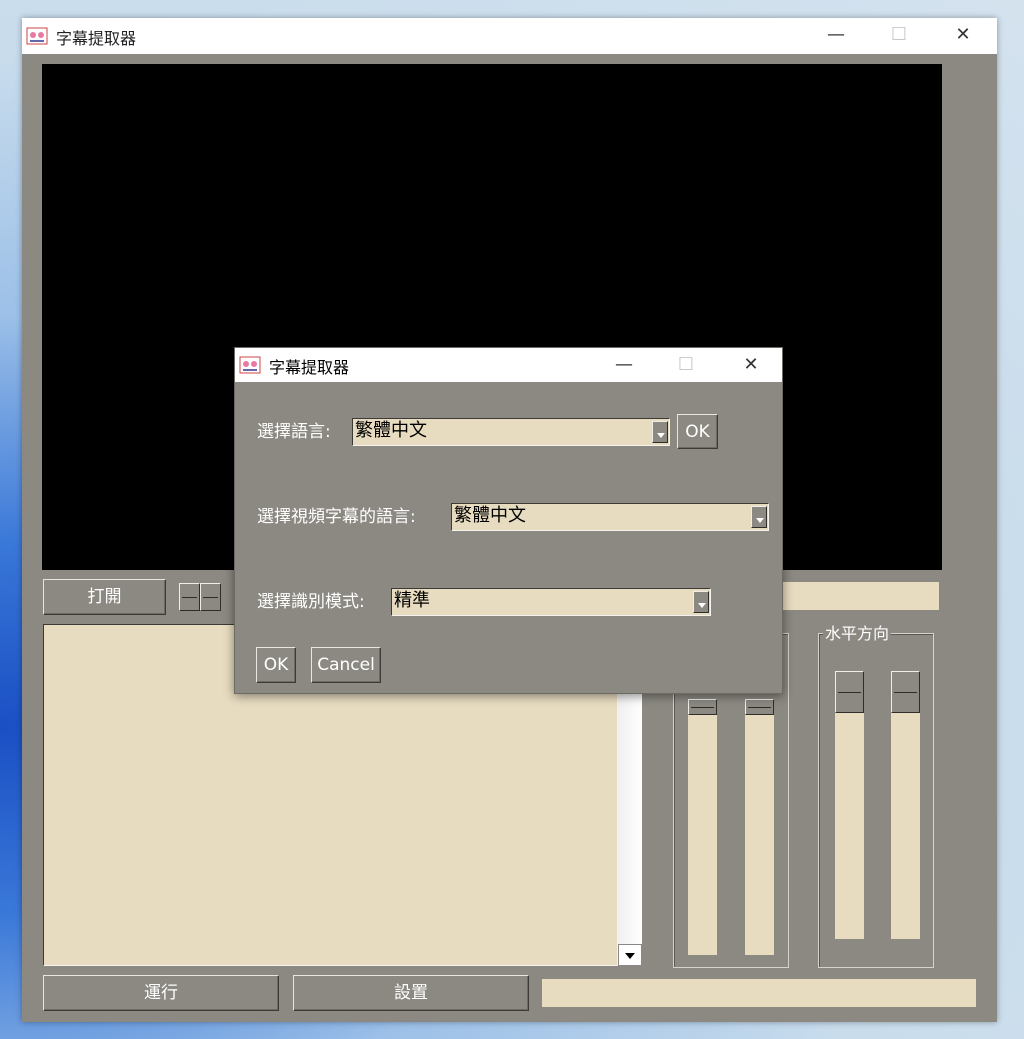 This screenshot has width=1024, height=1039. I want to click on frame-slider, so click(200, 597).